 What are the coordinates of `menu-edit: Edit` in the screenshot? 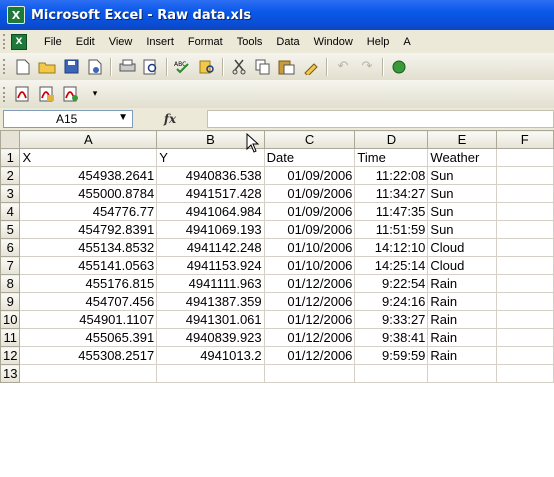 It's located at (85, 42).